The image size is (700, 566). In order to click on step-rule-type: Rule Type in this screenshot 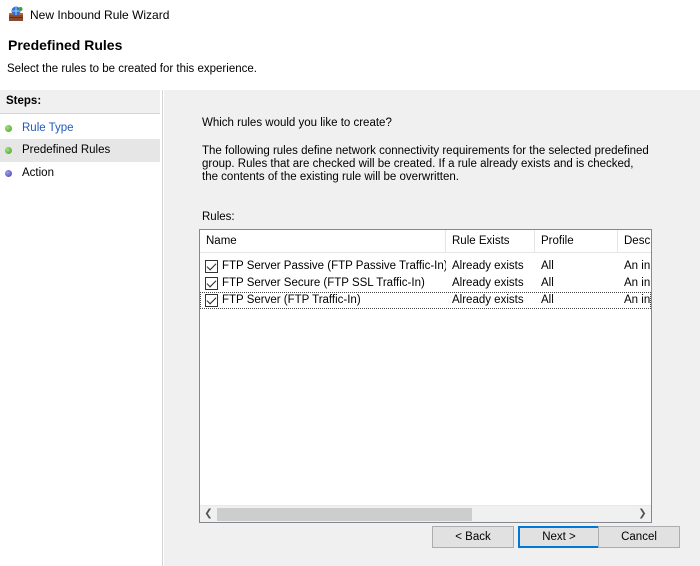, I will do `click(80, 128)`.